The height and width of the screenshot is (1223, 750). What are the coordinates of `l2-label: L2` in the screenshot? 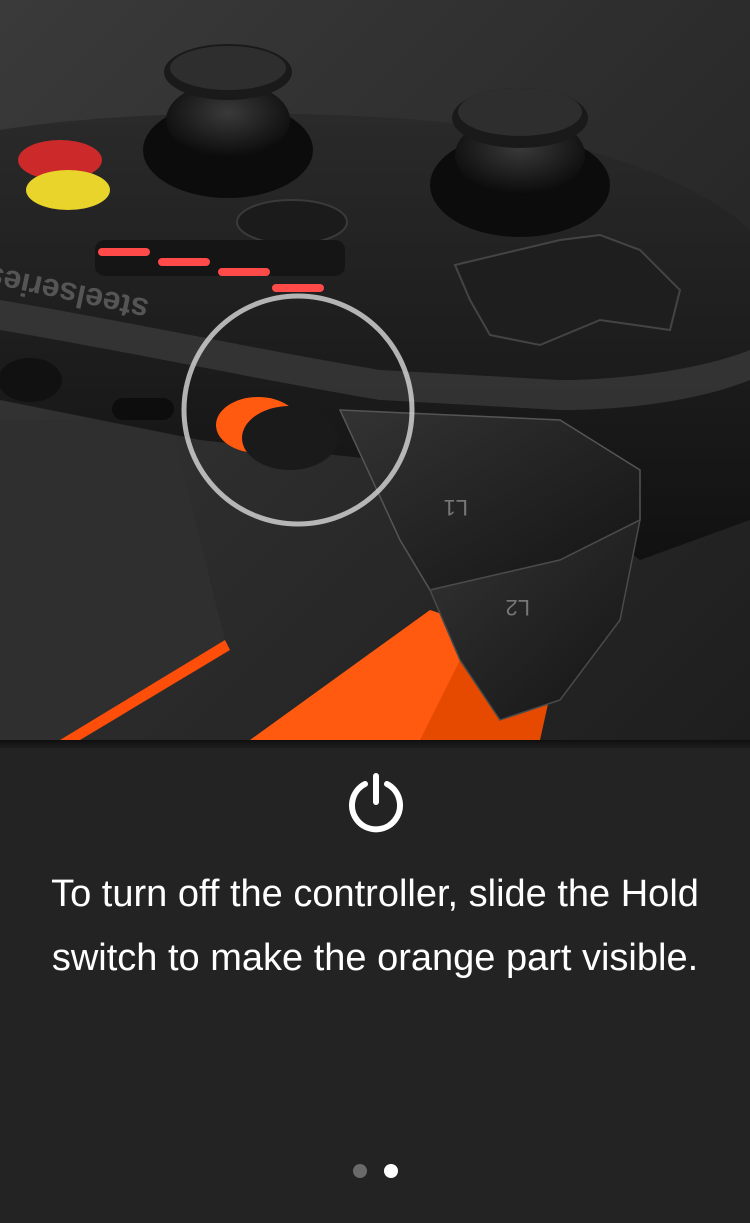 It's located at (518, 607).